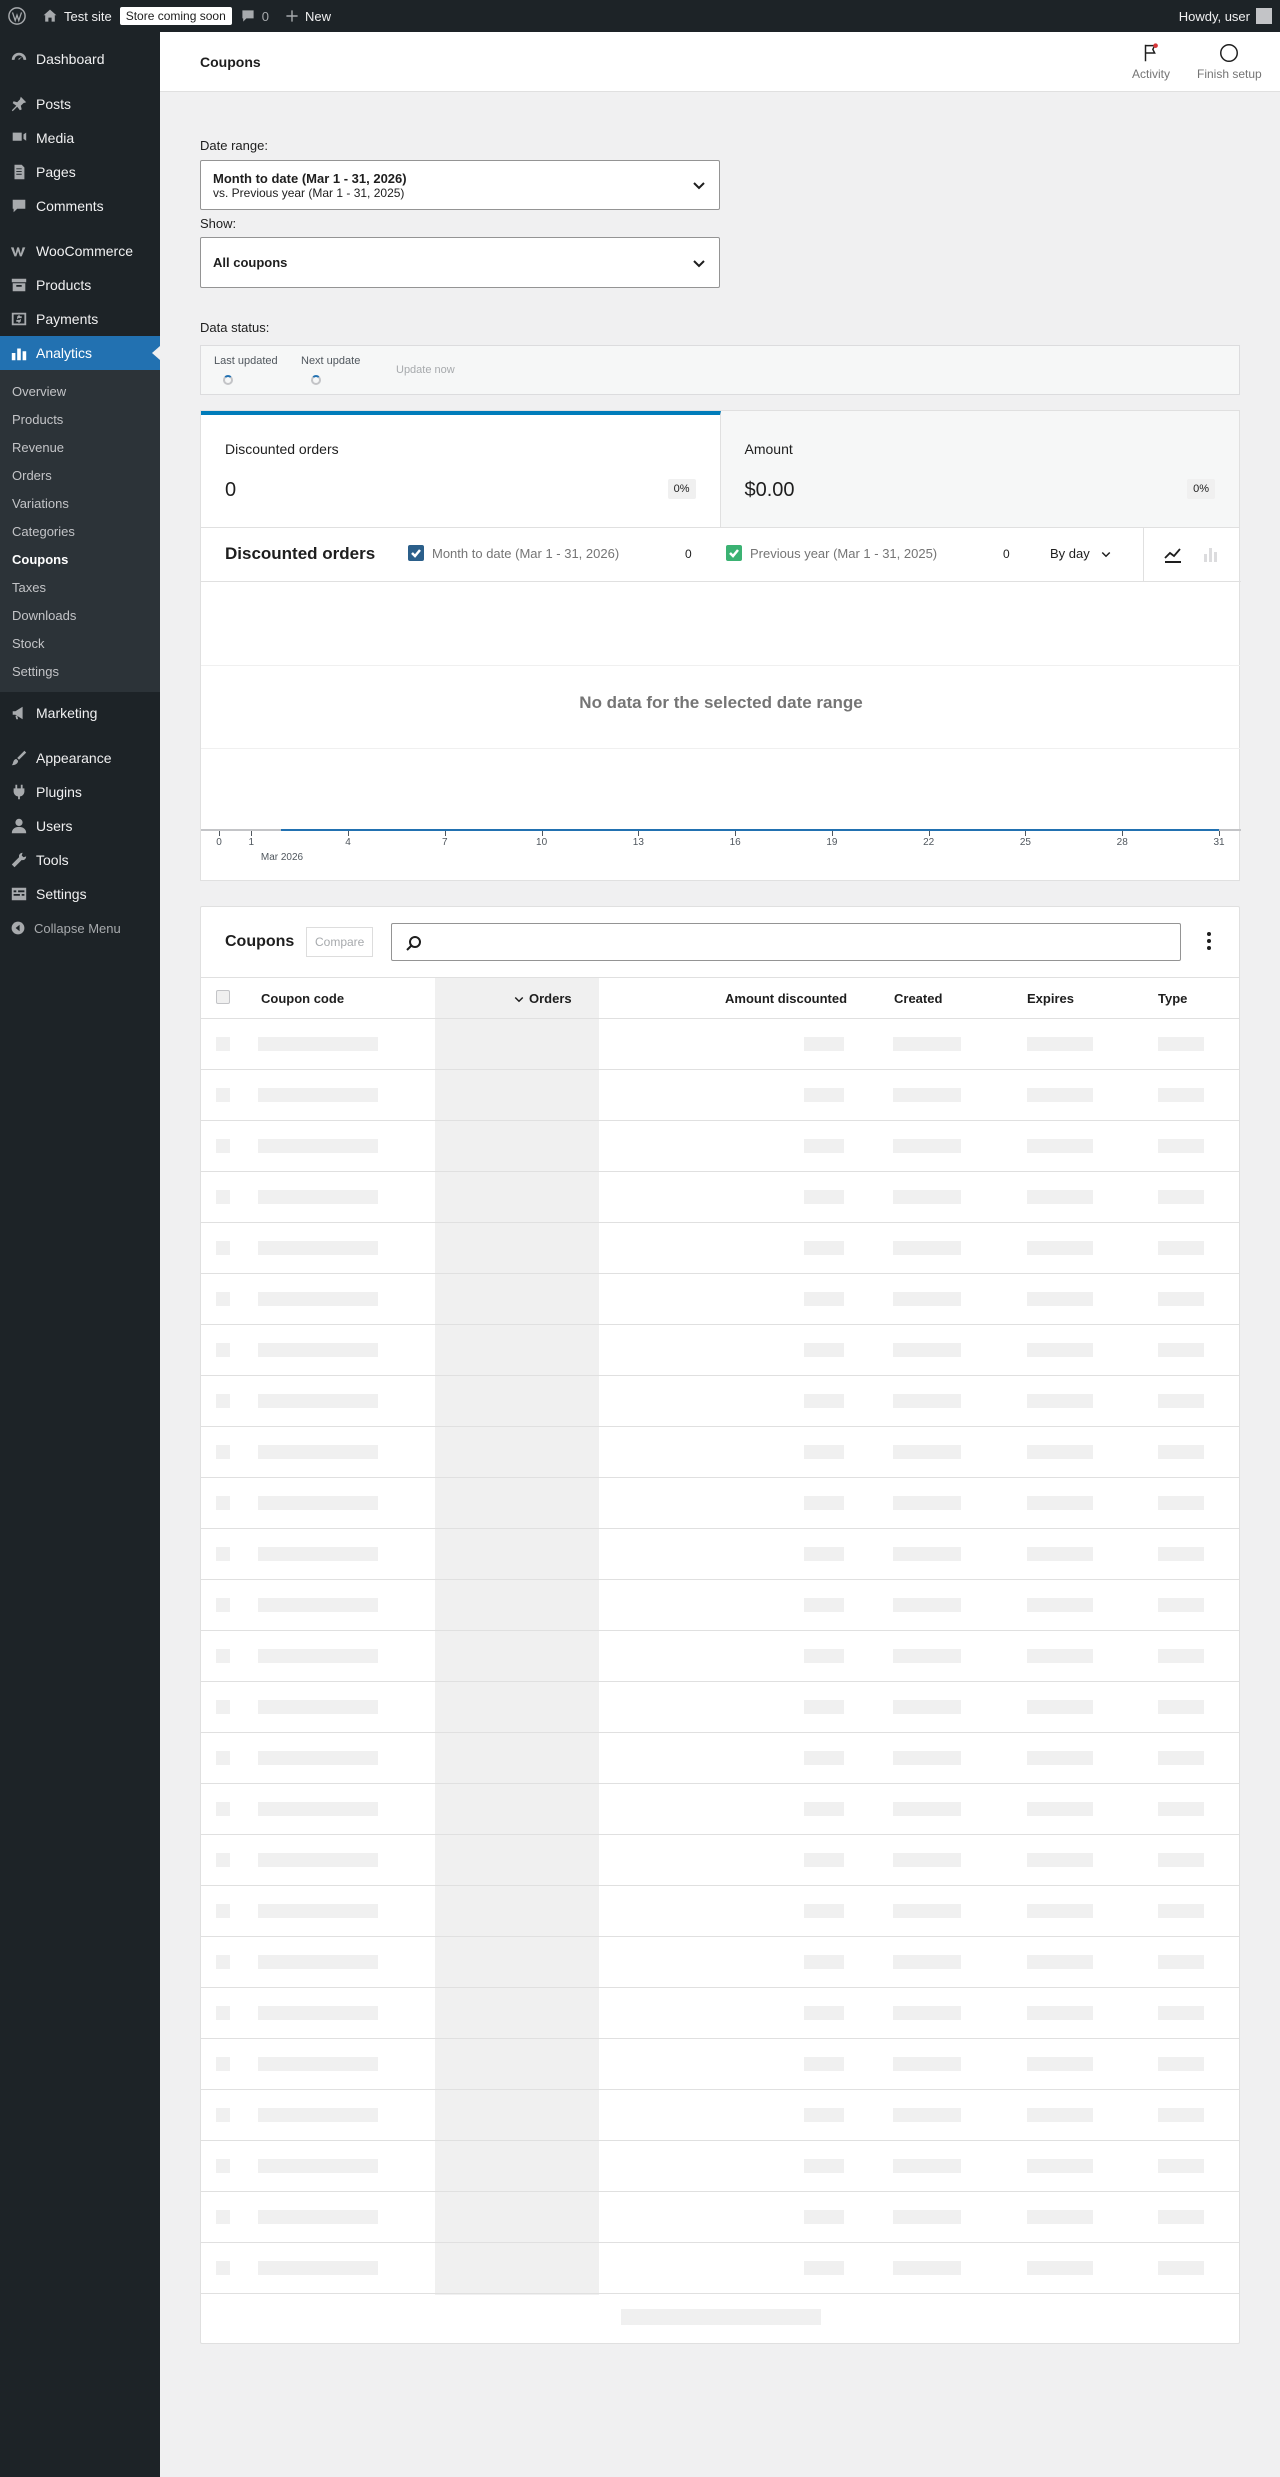  Describe the element at coordinates (80, 713) in the screenshot. I see `sidebar-item-marketing: Marketing` at that location.